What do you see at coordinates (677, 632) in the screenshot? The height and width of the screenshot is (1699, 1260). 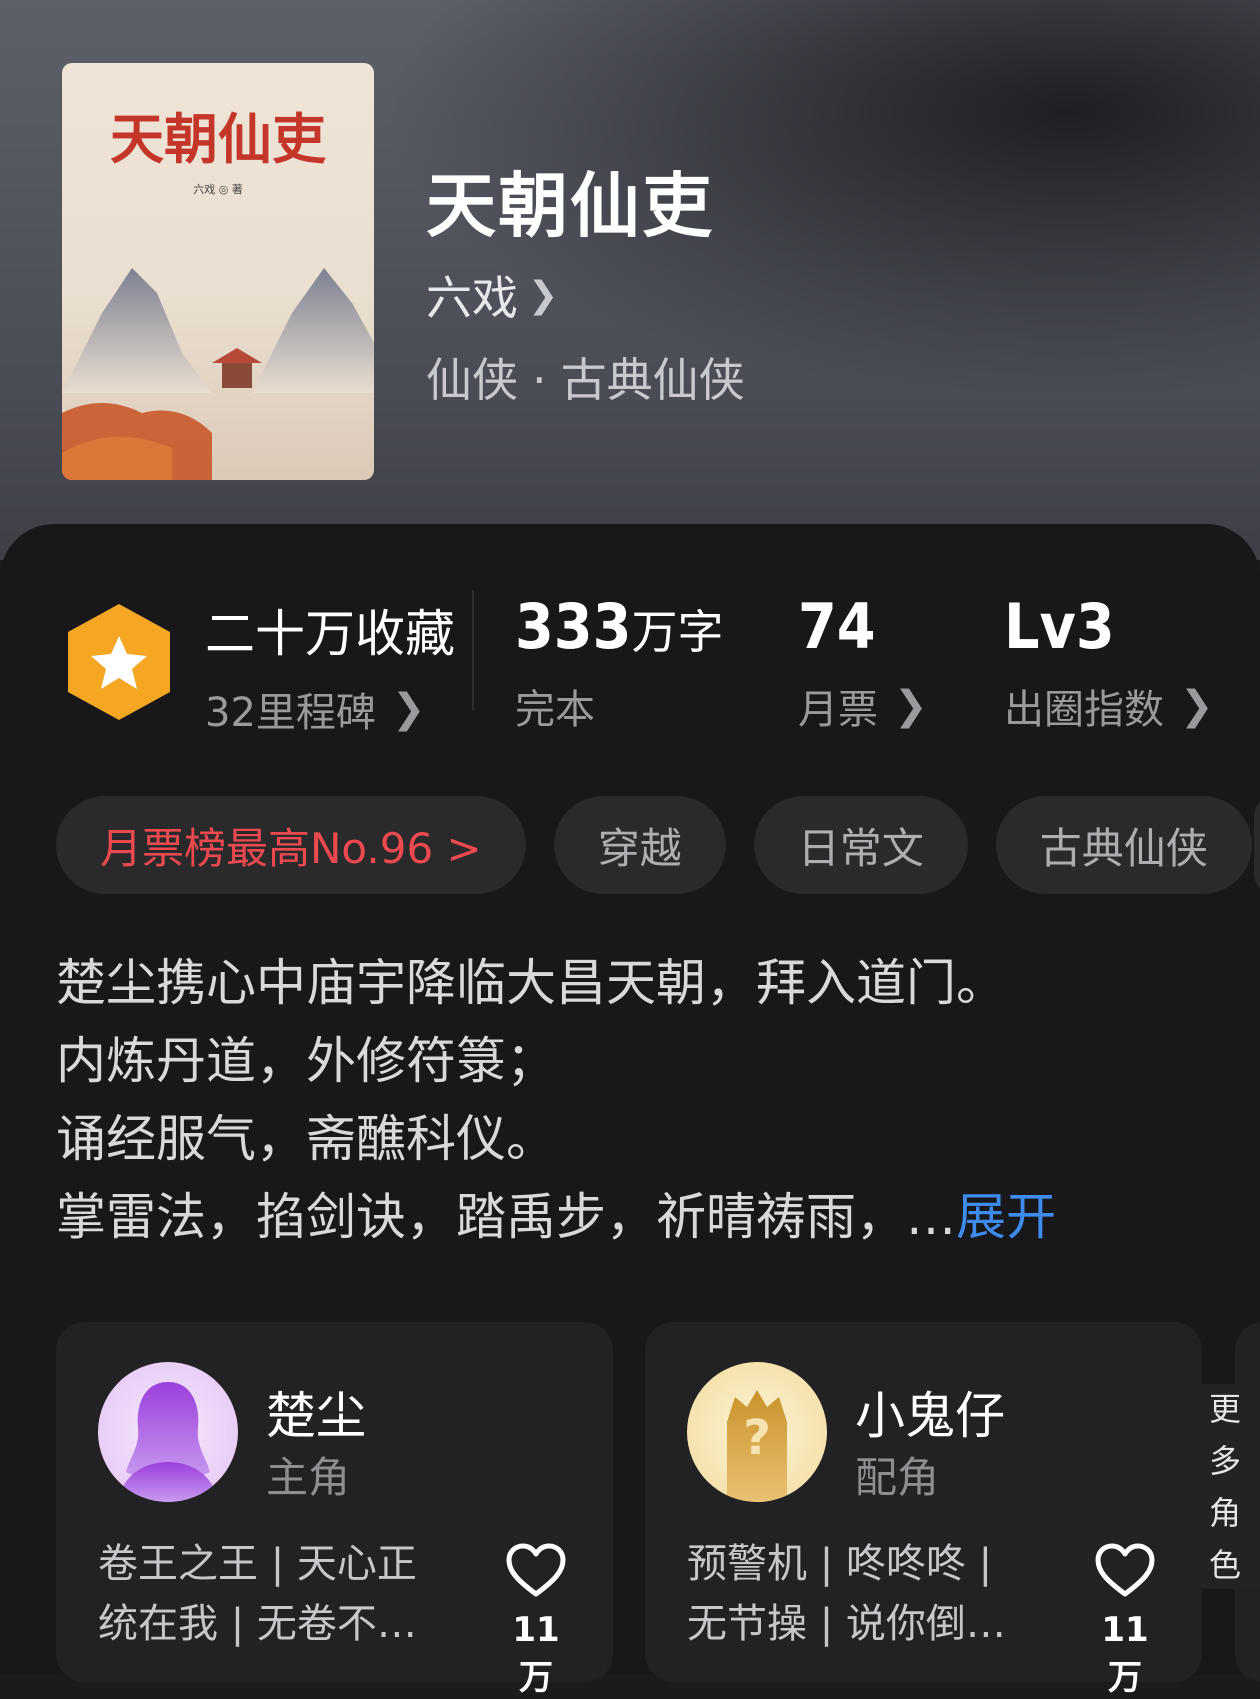 I see `word-count-unit: 万字` at bounding box center [677, 632].